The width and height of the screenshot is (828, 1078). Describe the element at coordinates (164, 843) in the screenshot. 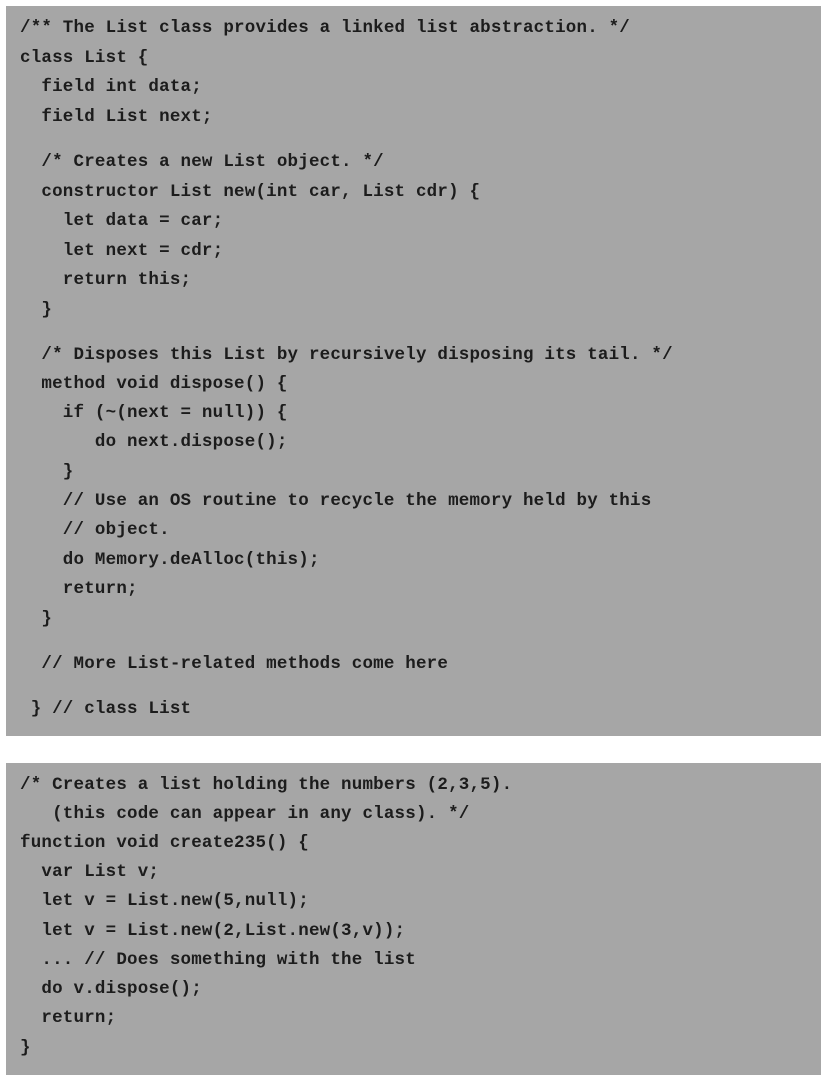

I see `code-line: function void create235() {` at that location.